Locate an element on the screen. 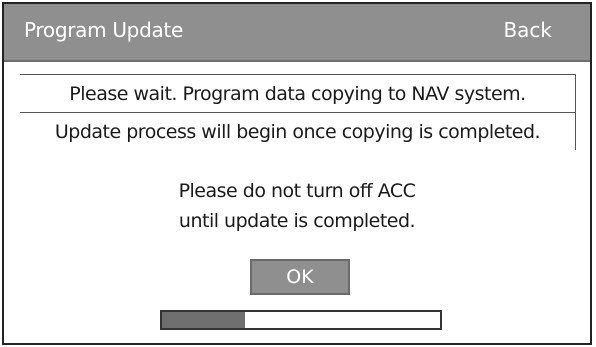  back-button: Back is located at coordinates (527, 30).